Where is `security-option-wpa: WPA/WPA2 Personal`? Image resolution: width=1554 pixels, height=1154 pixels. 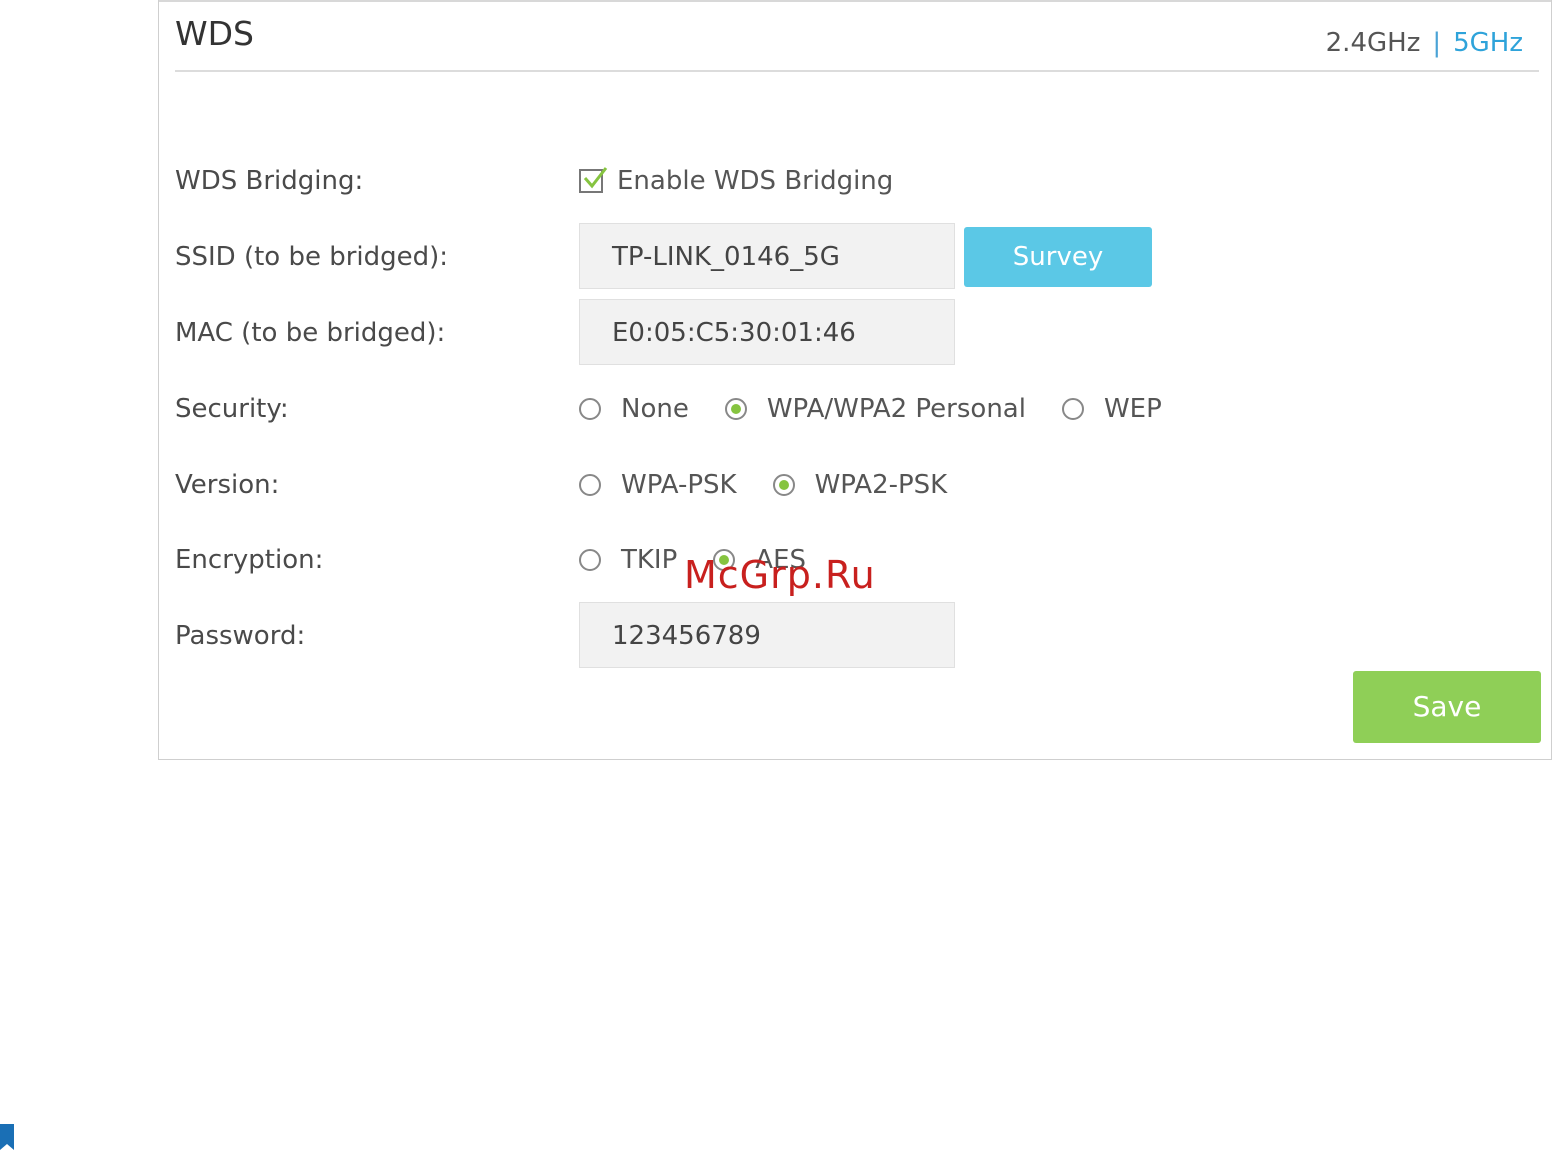
security-option-wpa: WPA/WPA2 Personal is located at coordinates (875, 409).